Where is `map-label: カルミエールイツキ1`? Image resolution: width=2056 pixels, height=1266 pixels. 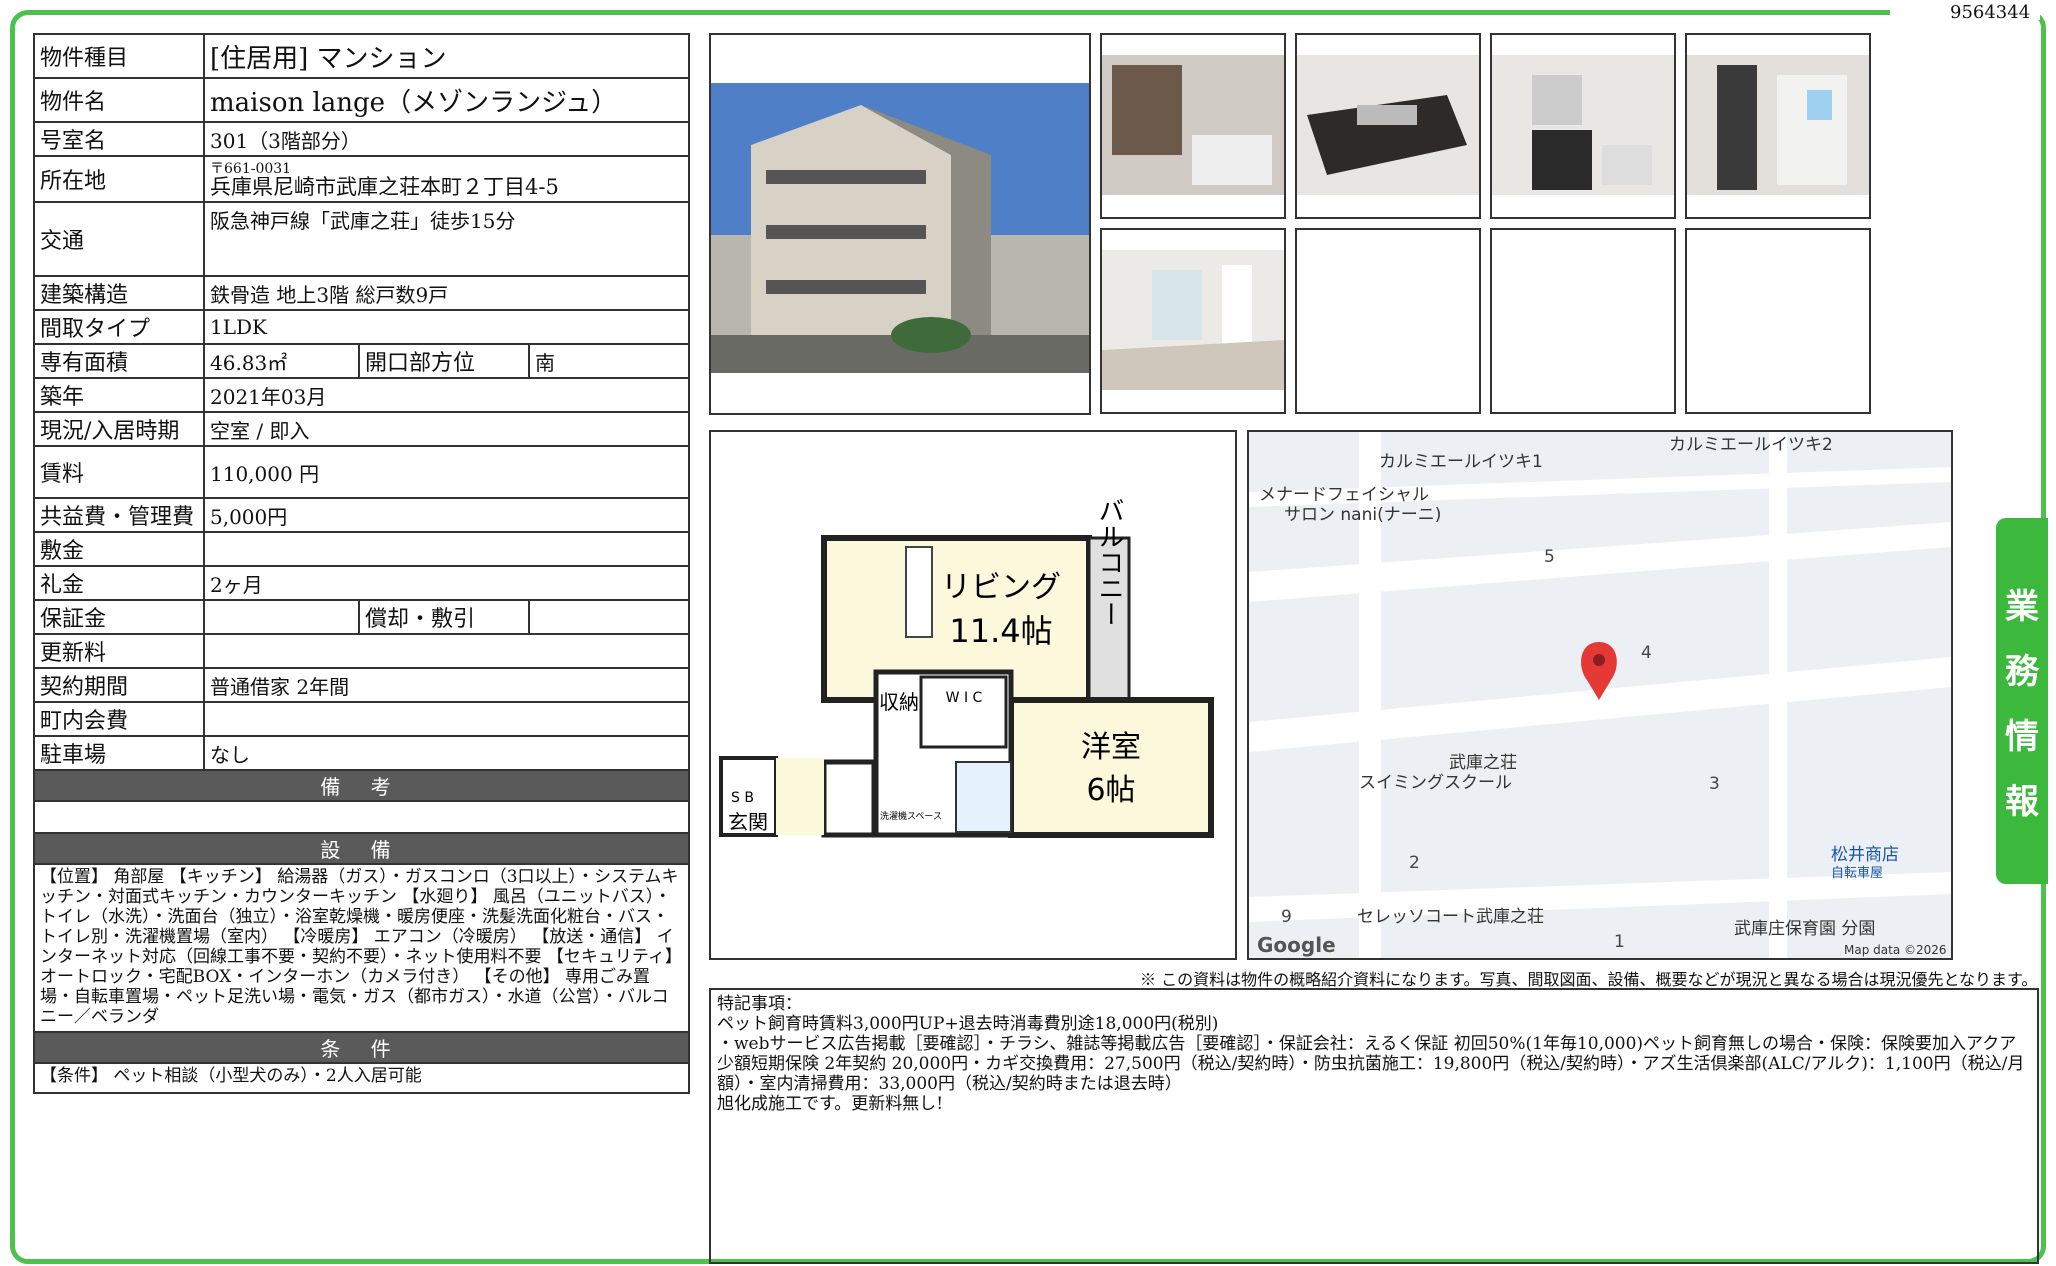
map-label: カルミエールイツキ1 is located at coordinates (1461, 462).